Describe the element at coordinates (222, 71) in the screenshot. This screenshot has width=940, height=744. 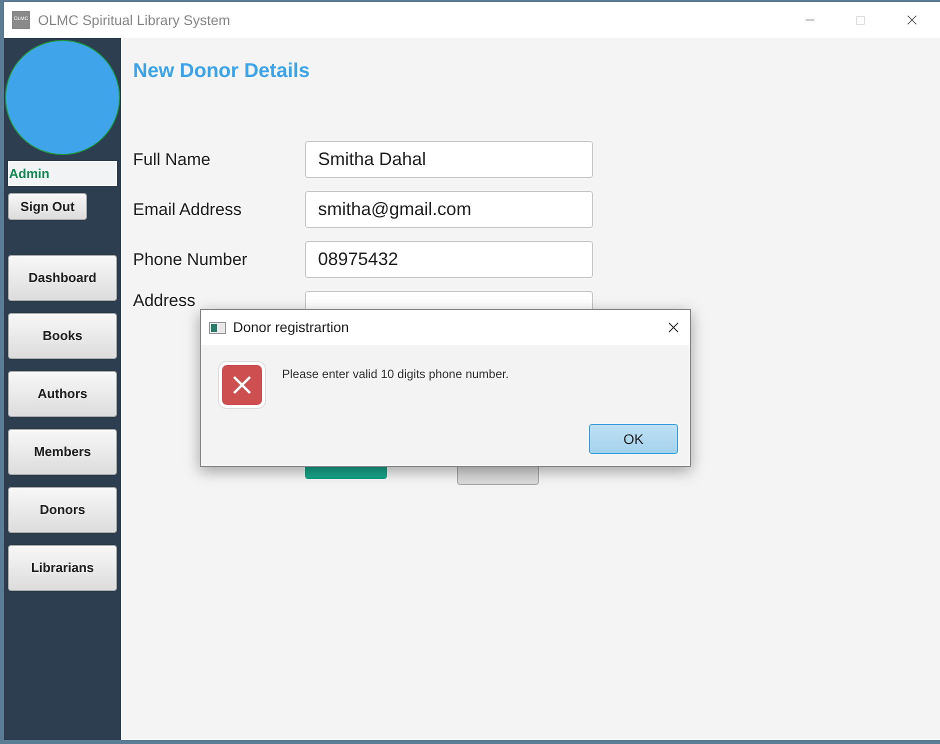
I see `form-heading: New Donor Details` at that location.